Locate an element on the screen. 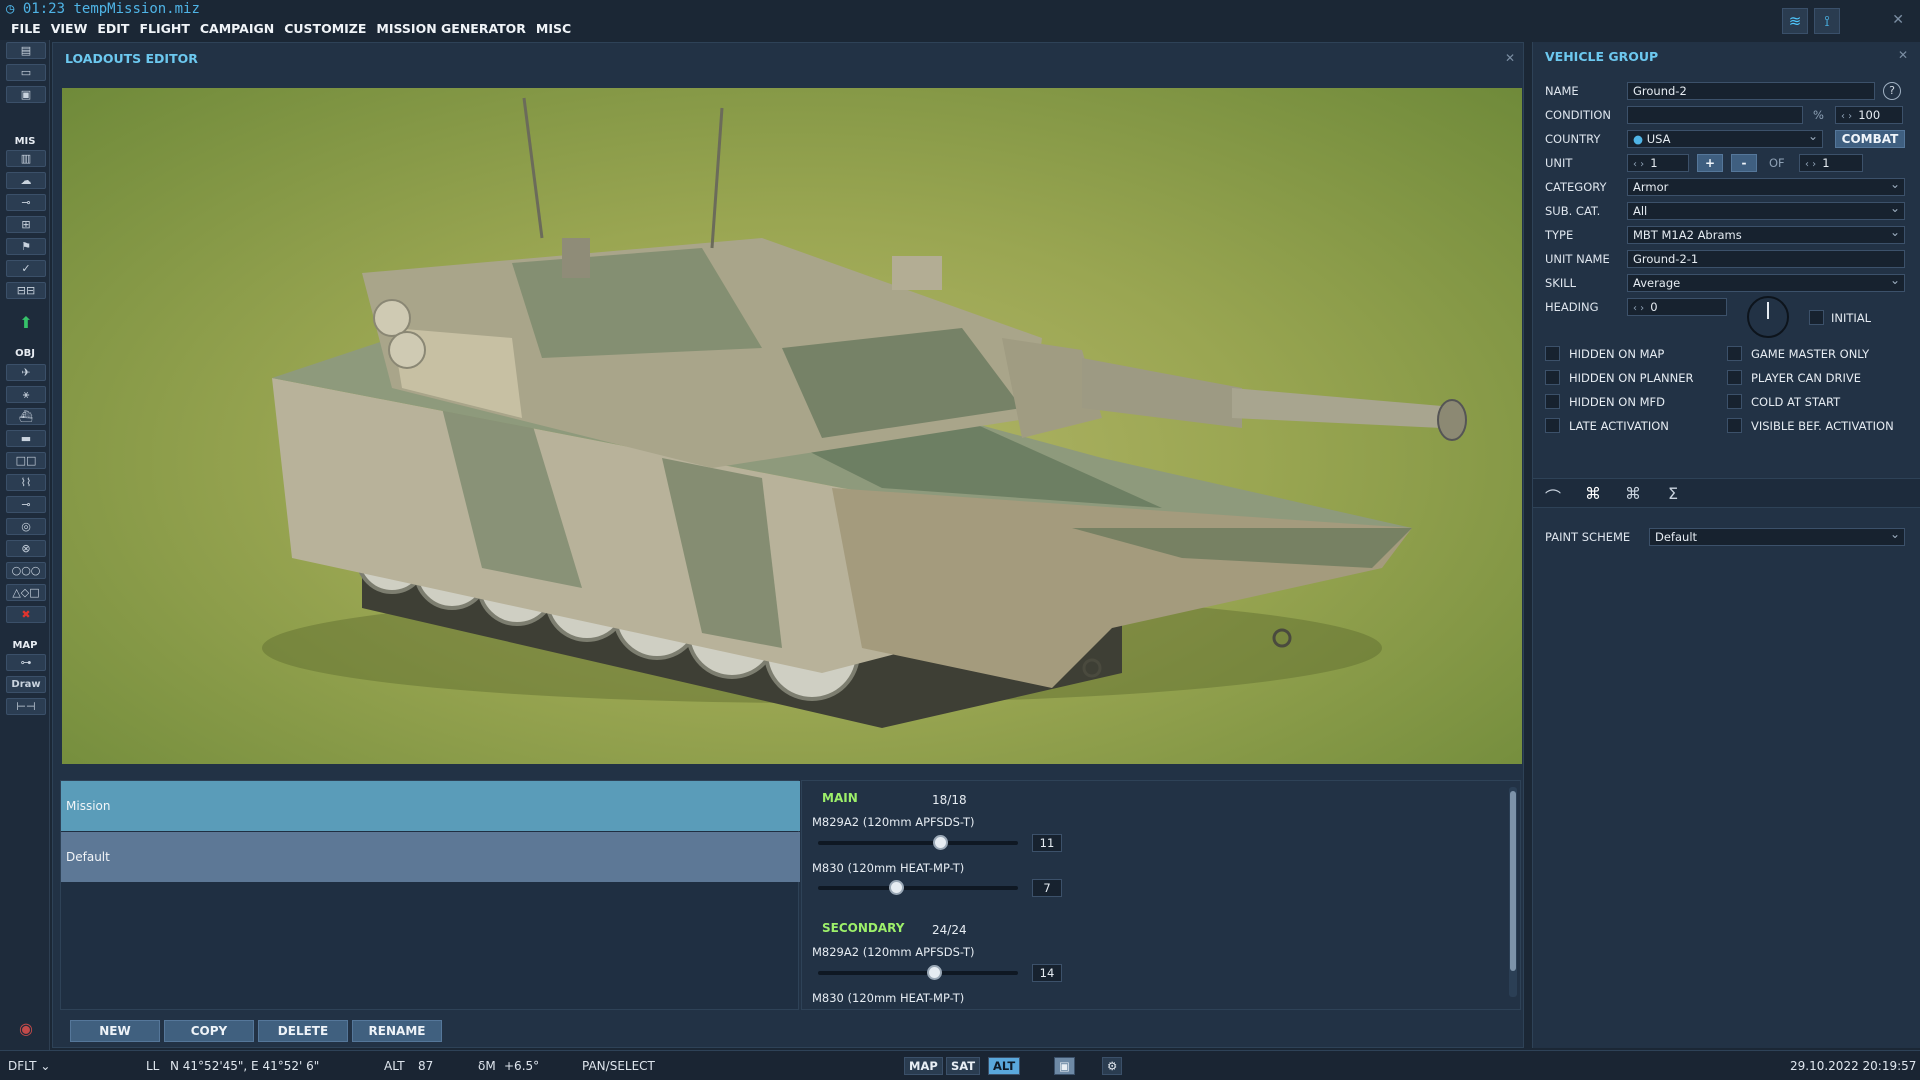  menu-flight: FLIGHT is located at coordinates (164, 30).